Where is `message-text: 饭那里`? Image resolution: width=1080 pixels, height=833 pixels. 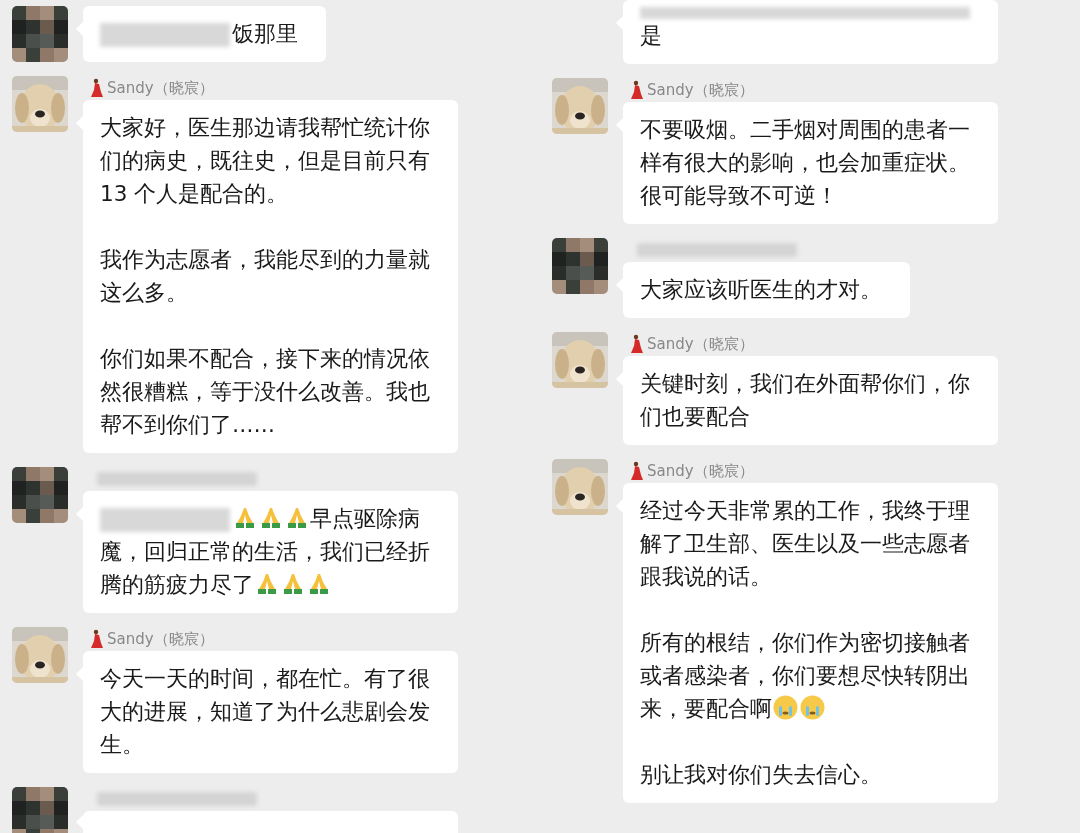 message-text: 饭那里 is located at coordinates (265, 33).